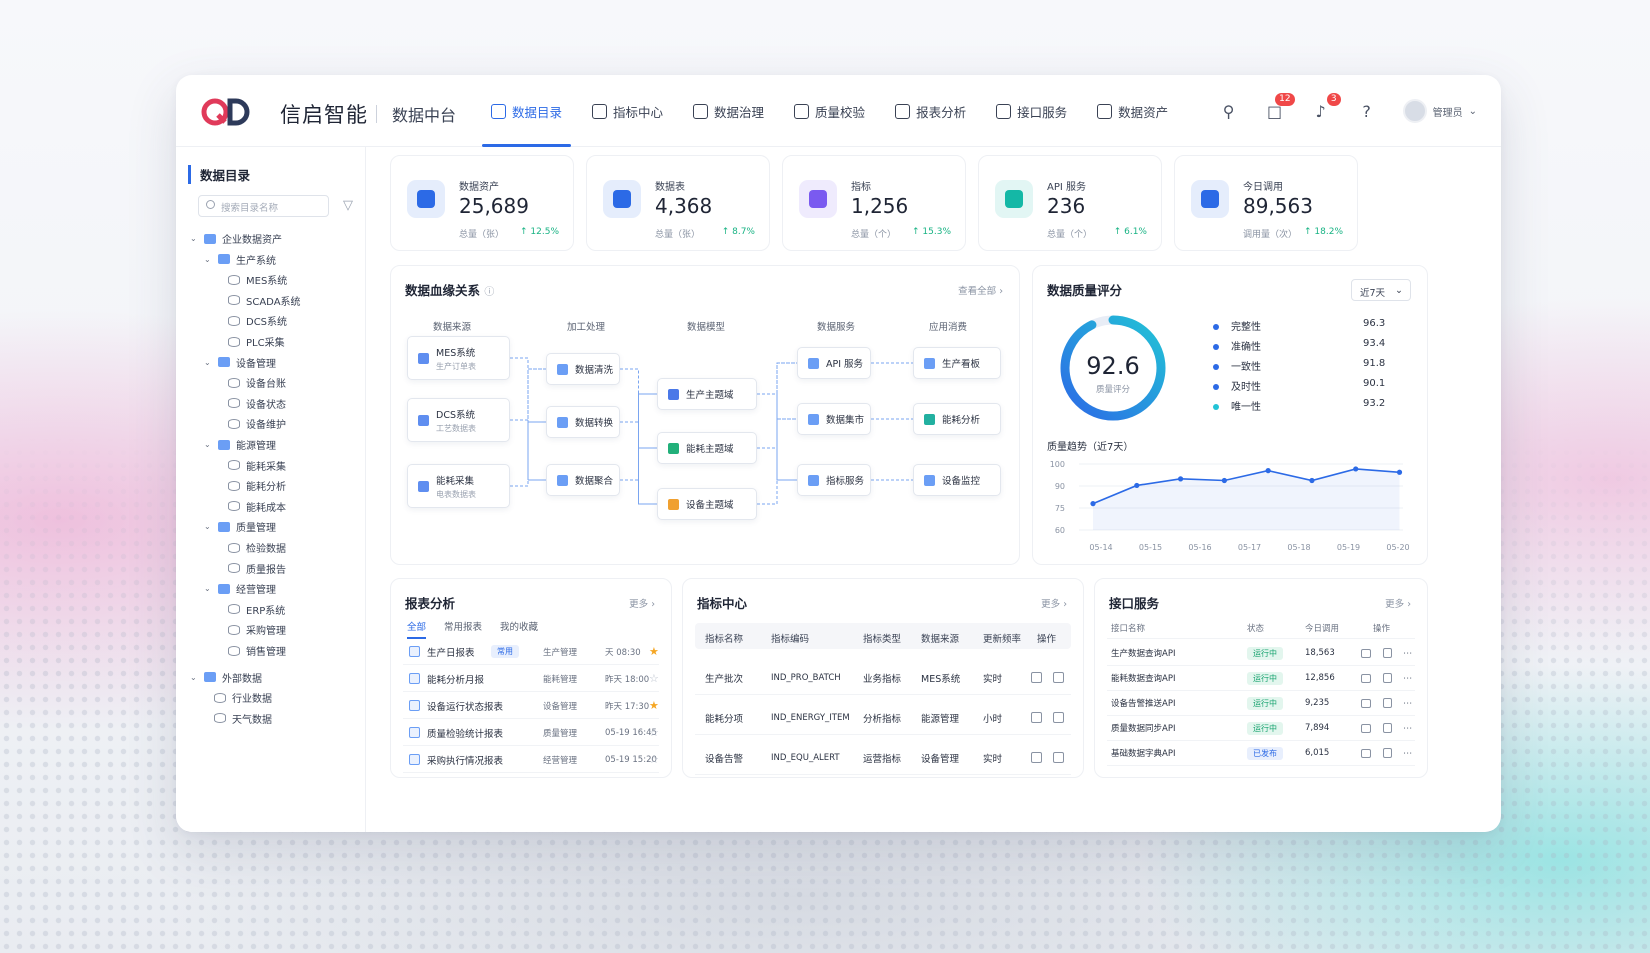 Image resolution: width=1650 pixels, height=953 pixels. Describe the element at coordinates (348, 205) in the screenshot. I see `filter-icon: ▽` at that location.